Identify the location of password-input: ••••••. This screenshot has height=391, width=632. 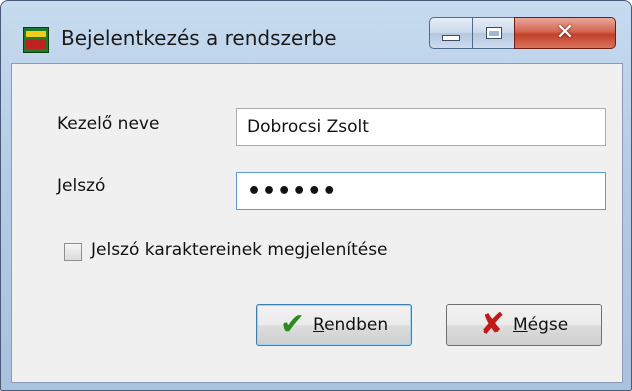
(421, 191).